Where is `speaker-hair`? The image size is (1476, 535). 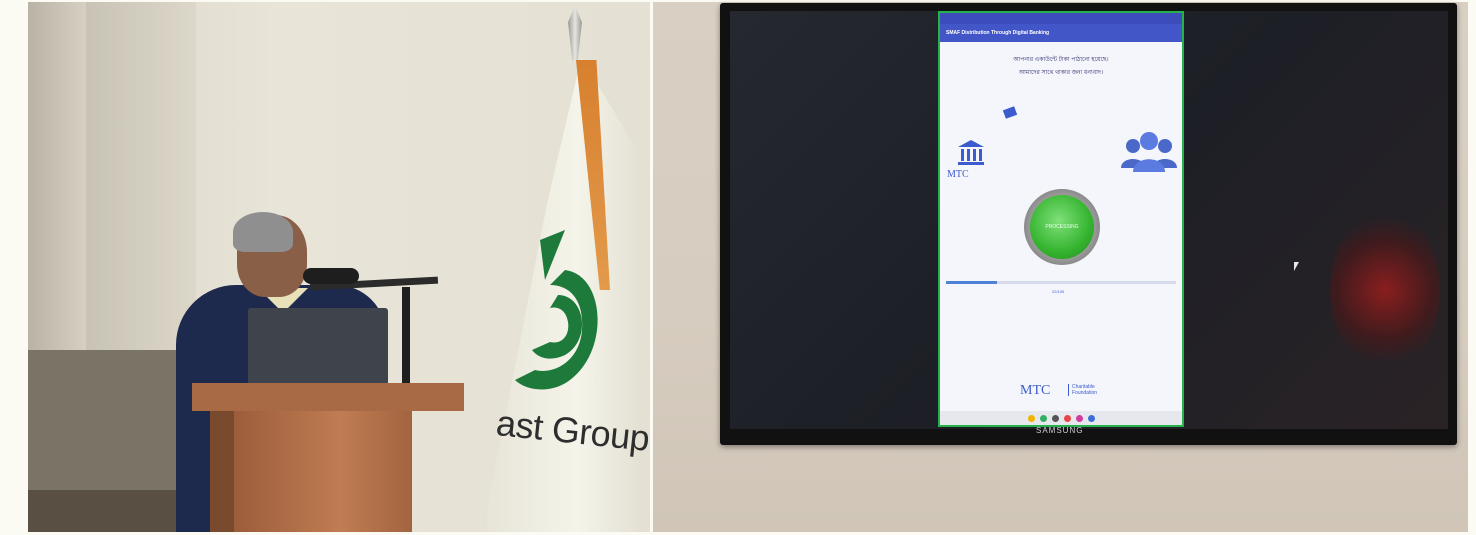 speaker-hair is located at coordinates (263, 232).